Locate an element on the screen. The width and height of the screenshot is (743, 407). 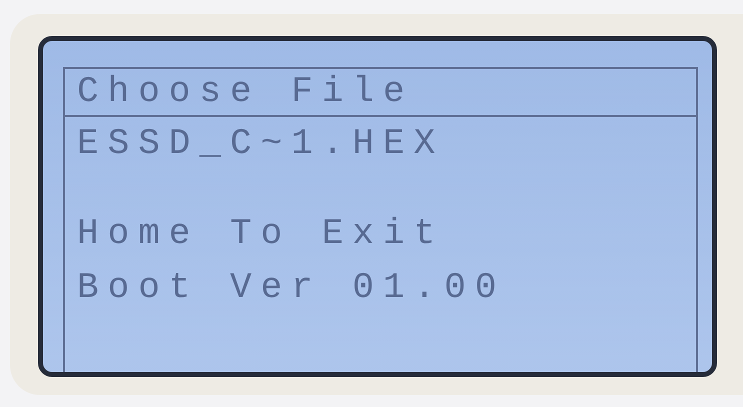
exit-hint: Home To Exit is located at coordinates (260, 234).